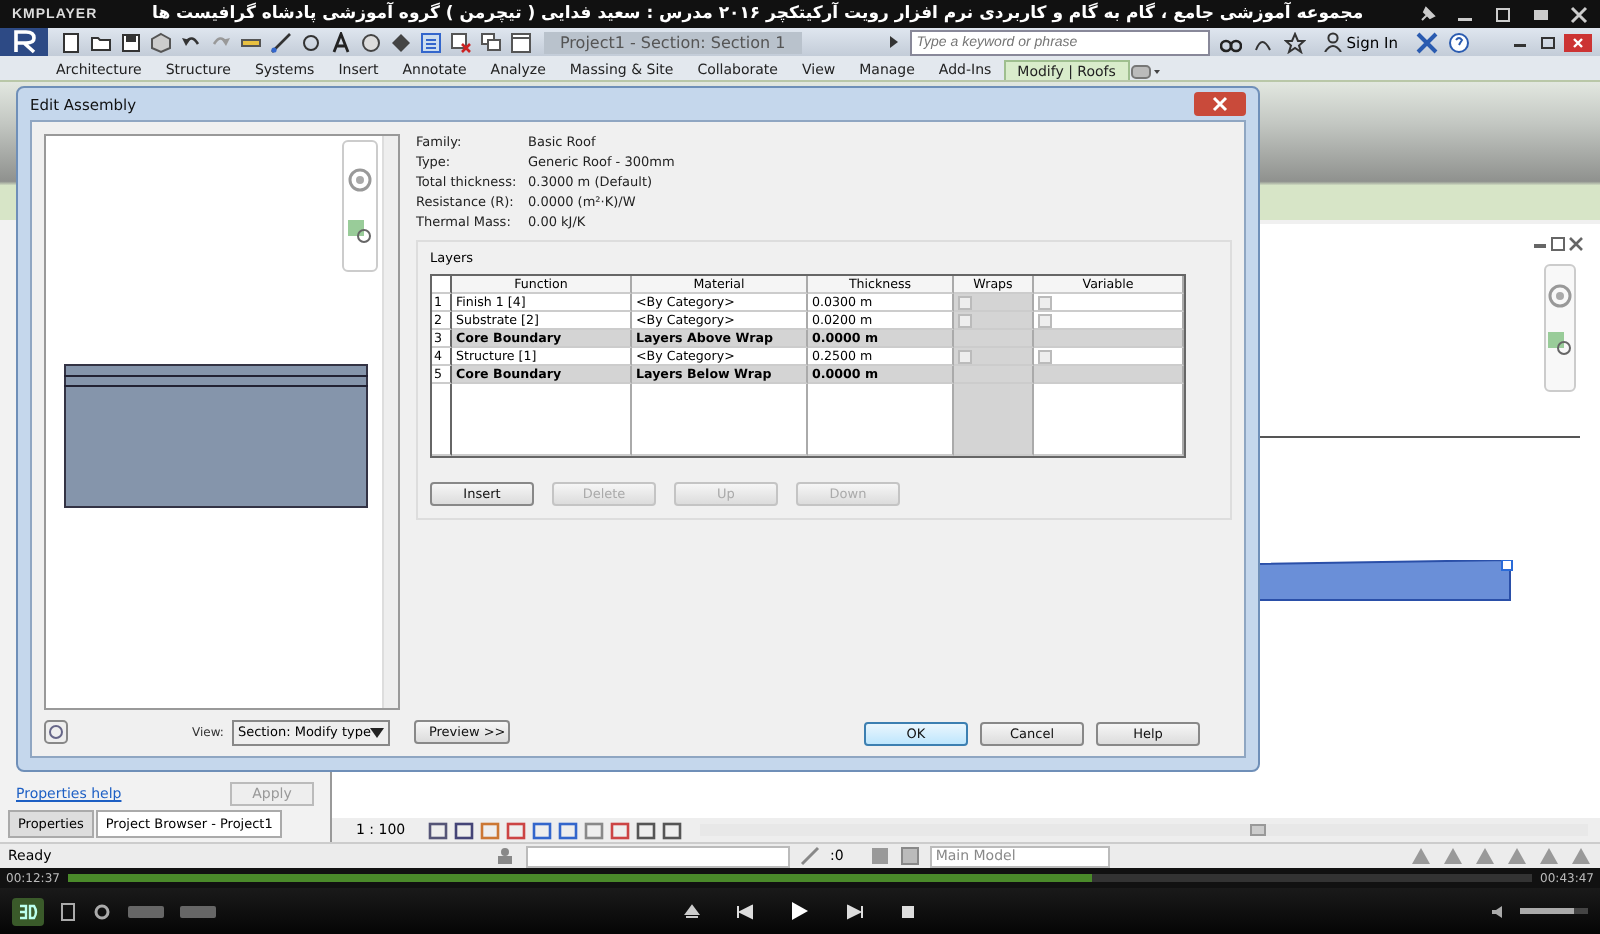 This screenshot has height=934, width=1600. Describe the element at coordinates (1554, 911) in the screenshot. I see `volume-slider` at that location.